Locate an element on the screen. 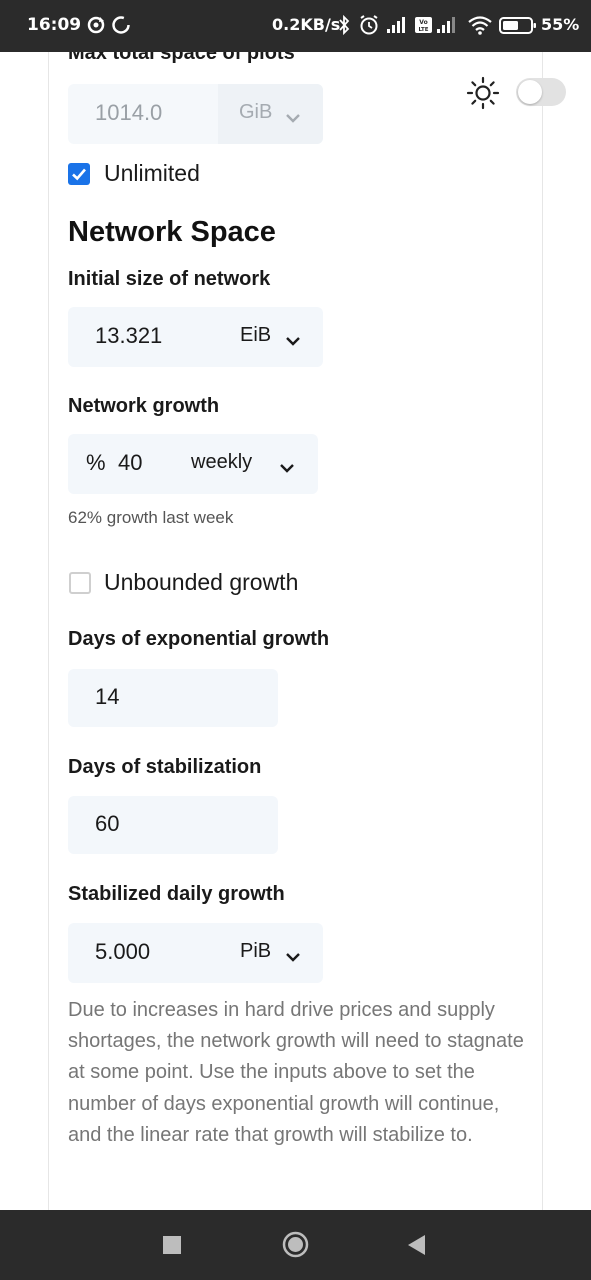 This screenshot has height=1280, width=591. alarm-icon is located at coordinates (369, 27).